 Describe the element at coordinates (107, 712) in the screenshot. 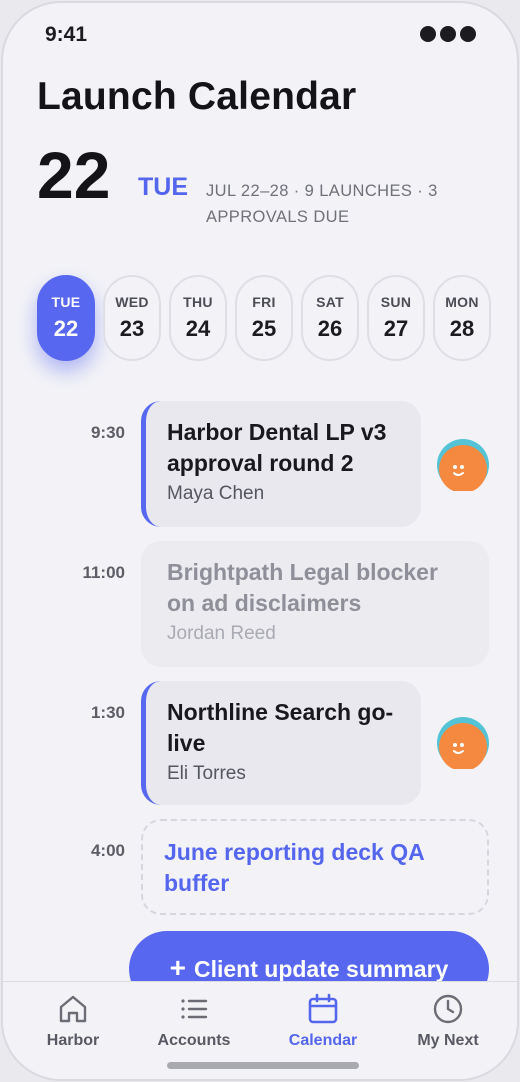

I see `event-time: 1:30` at that location.